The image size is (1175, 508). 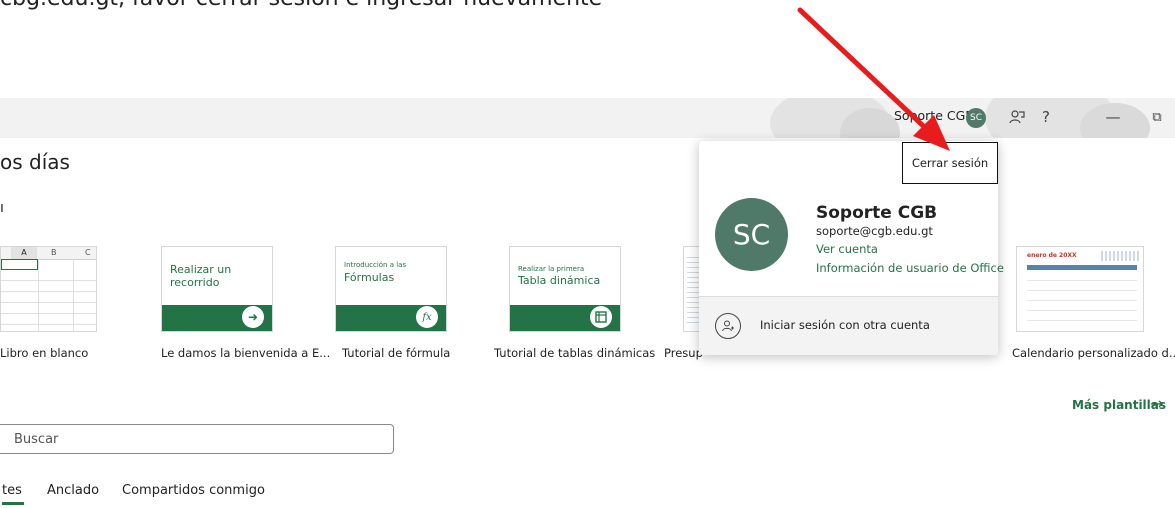 I want to click on template-blank-workbook: A B C, so click(x=48, y=289).